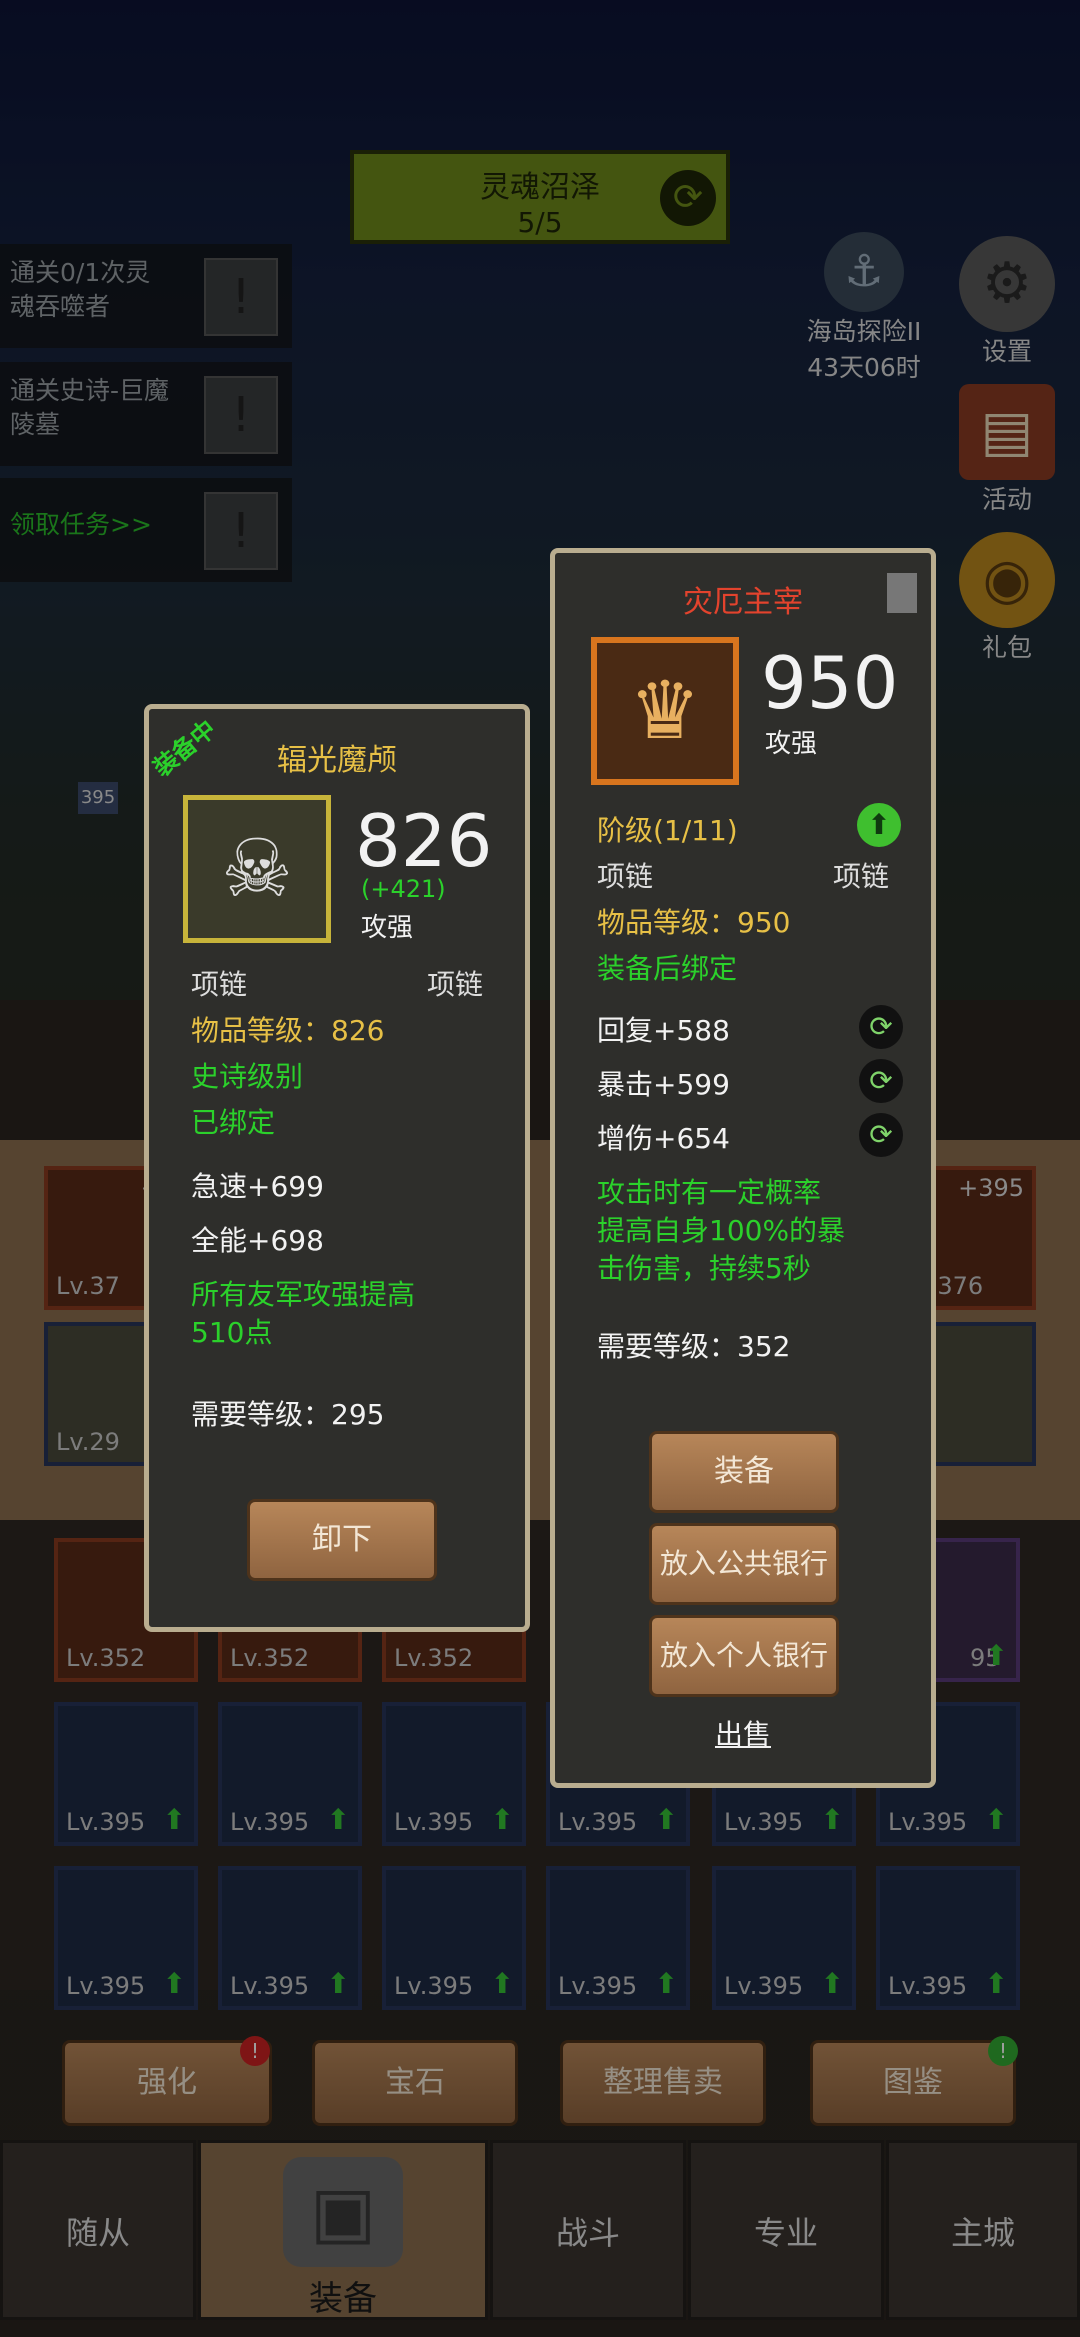 The image size is (1080, 2337). I want to click on lock-icon, so click(902, 593).